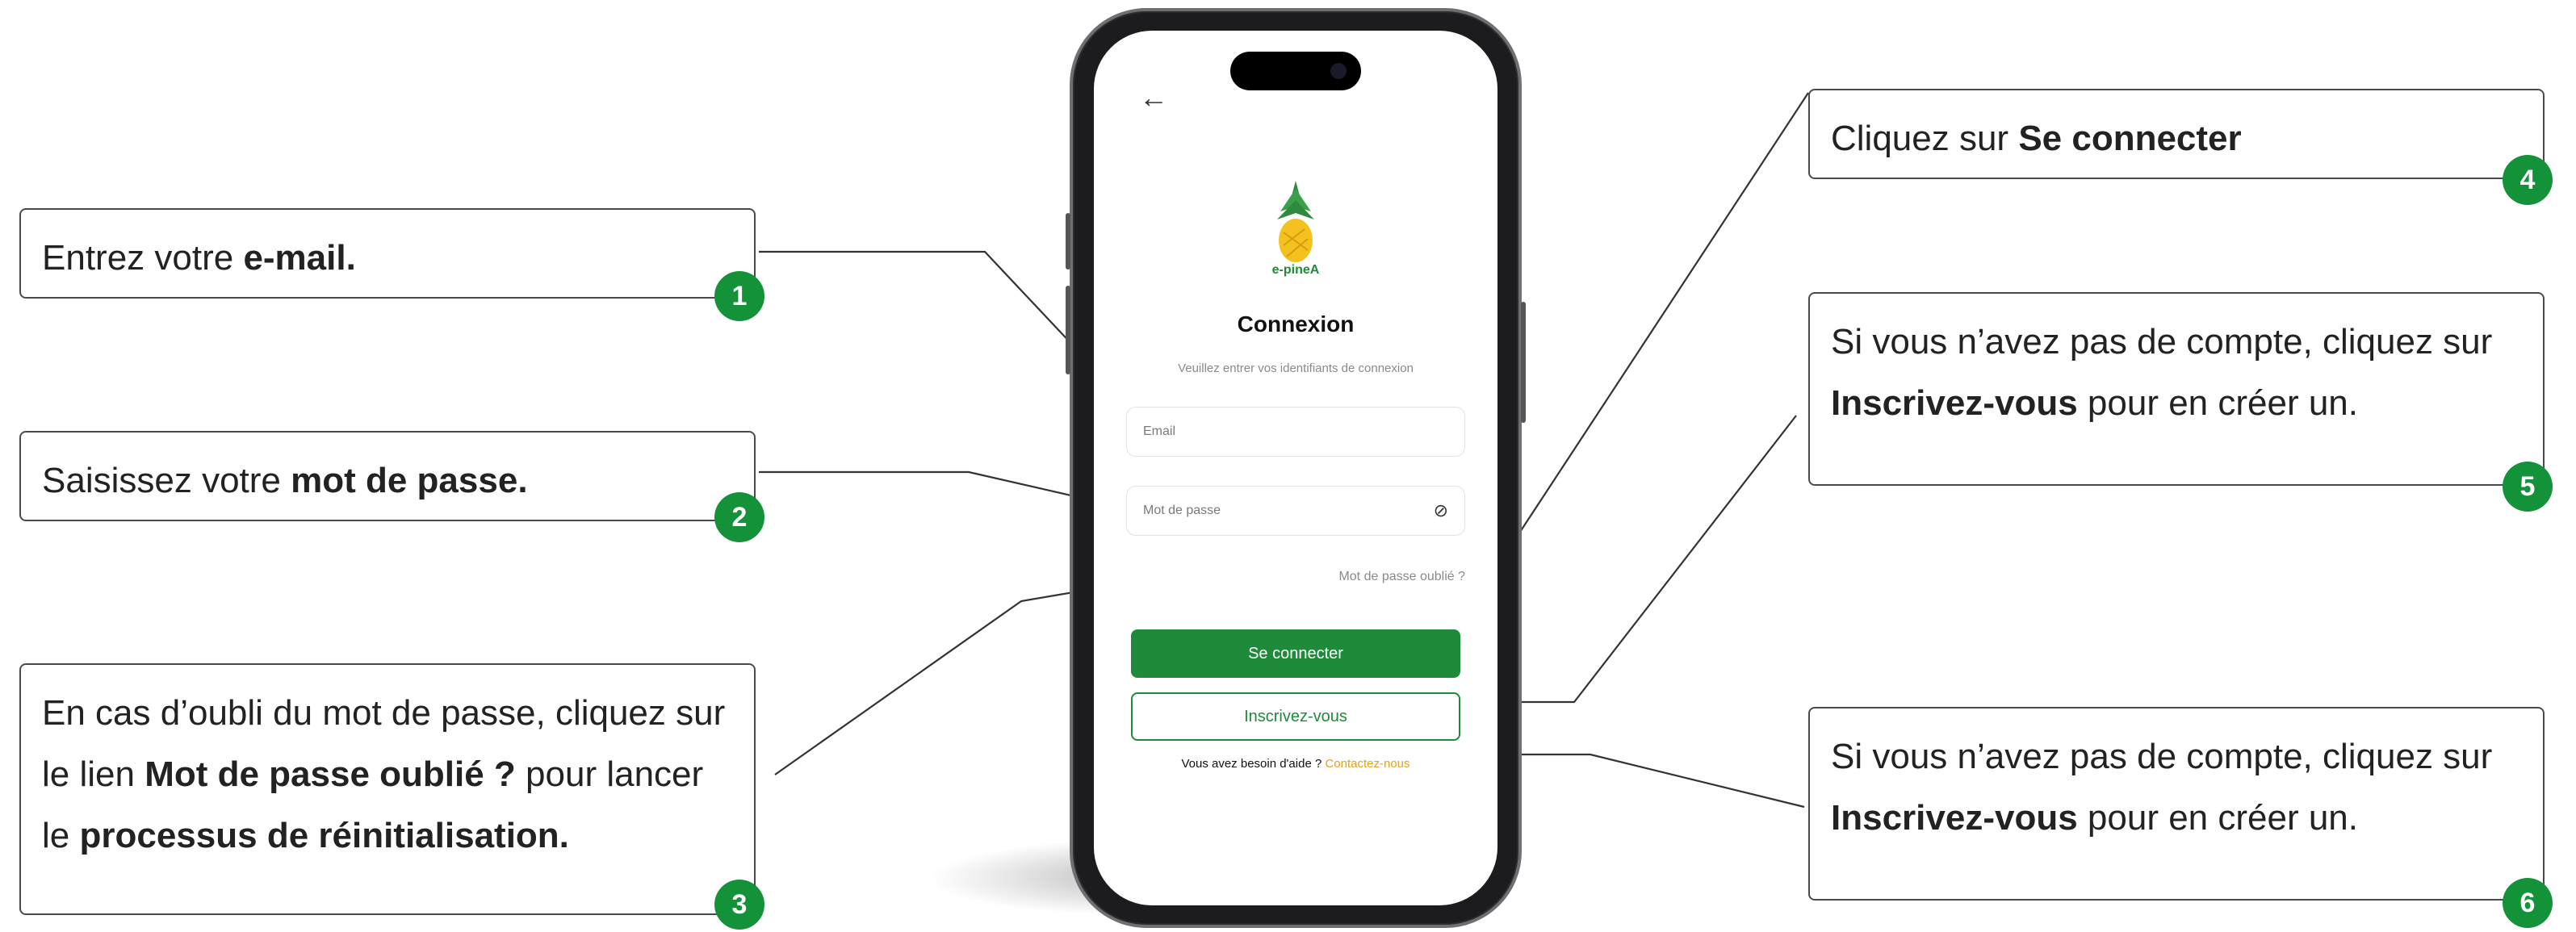 The height and width of the screenshot is (932, 2576). What do you see at coordinates (1338, 71) in the screenshot?
I see `camera-icon` at bounding box center [1338, 71].